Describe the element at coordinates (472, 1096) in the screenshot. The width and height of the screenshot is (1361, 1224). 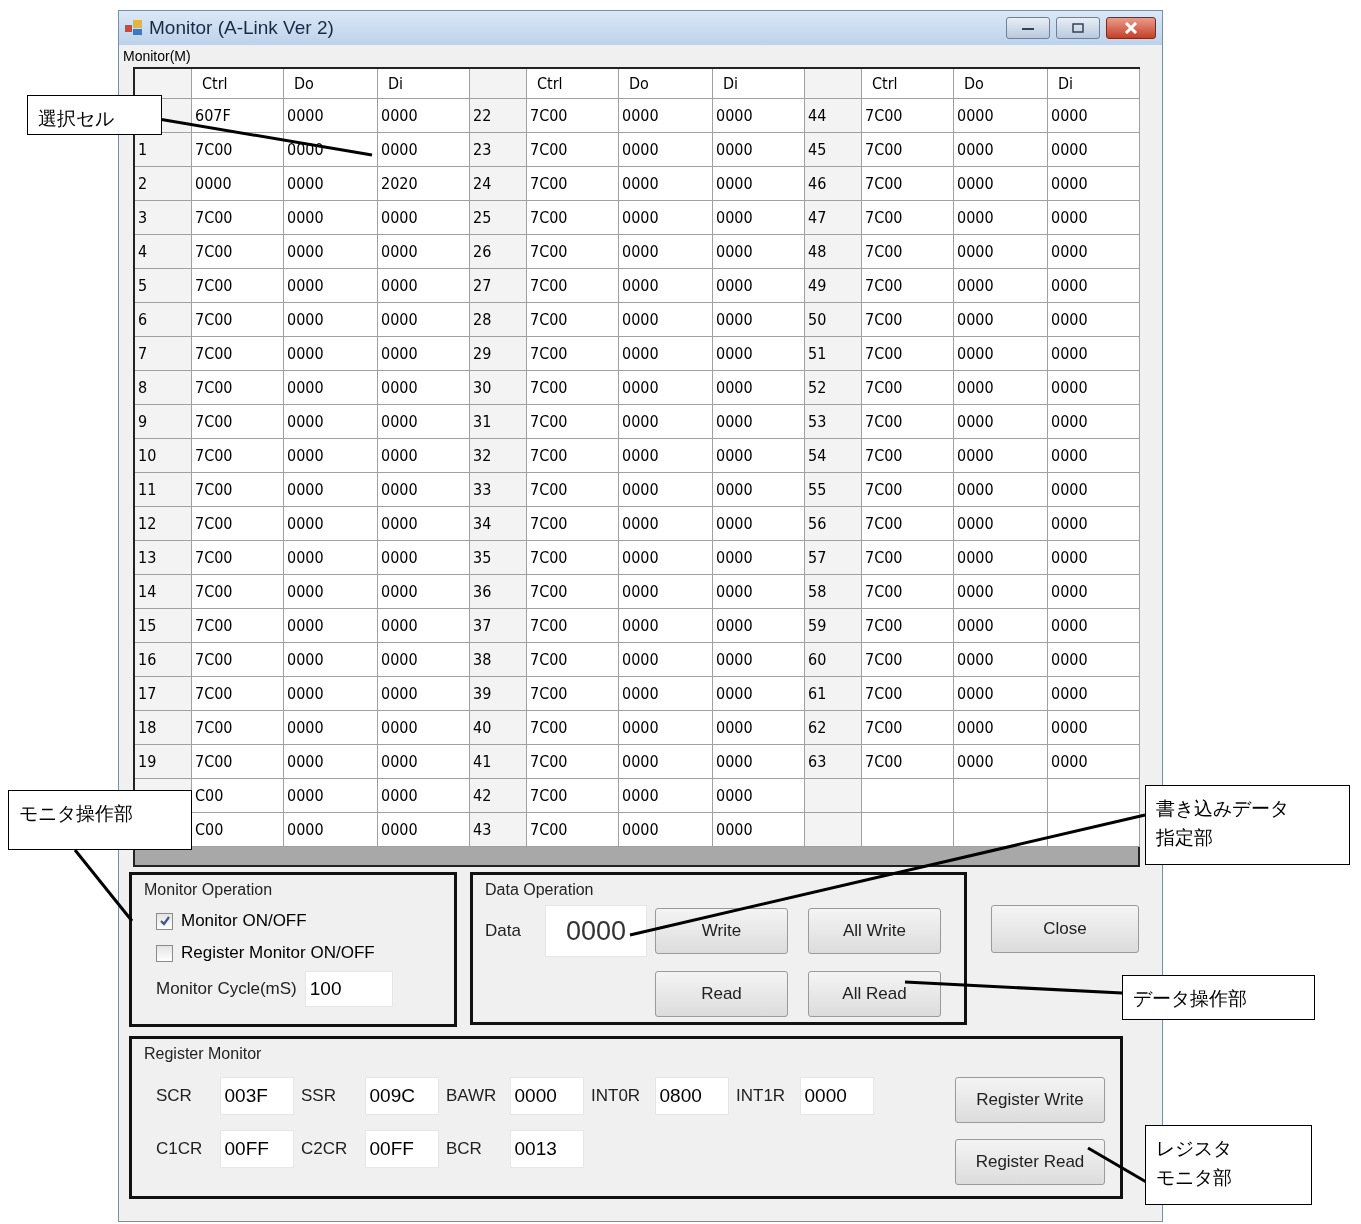
I see `register-label: BAWR` at that location.